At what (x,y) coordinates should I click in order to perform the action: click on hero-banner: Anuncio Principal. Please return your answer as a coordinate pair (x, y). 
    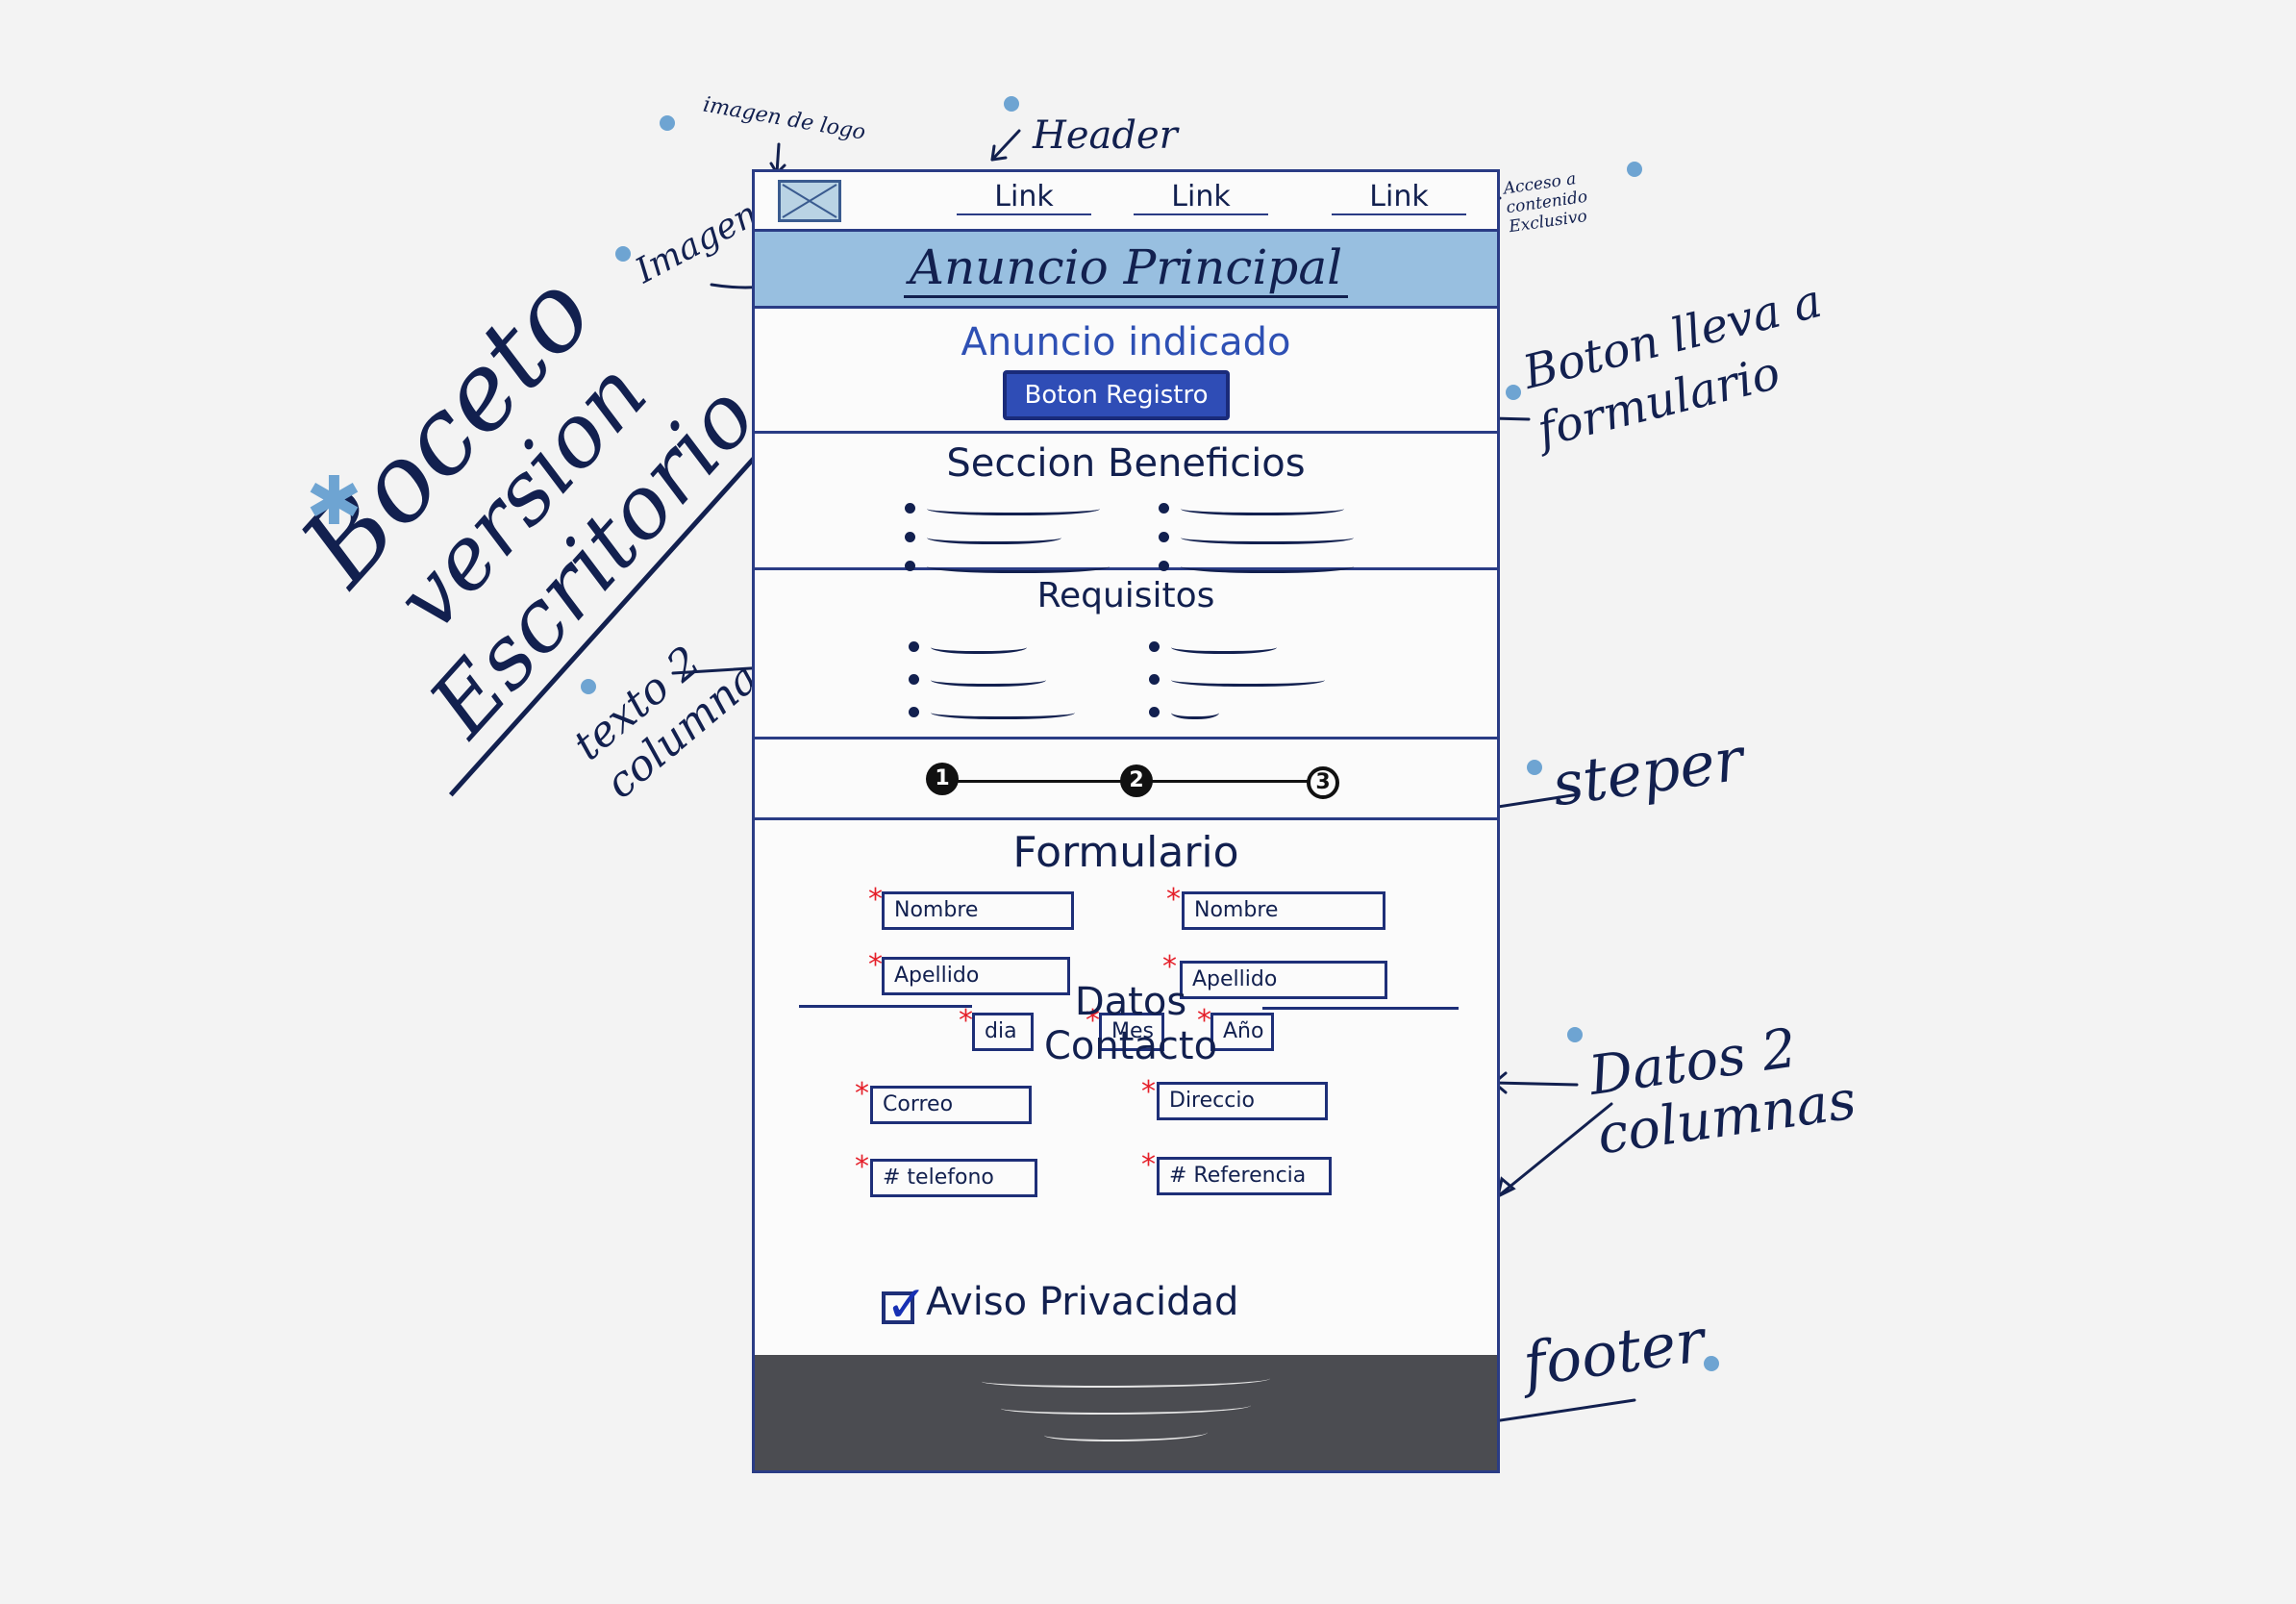
    Looking at the image, I should click on (1126, 270).